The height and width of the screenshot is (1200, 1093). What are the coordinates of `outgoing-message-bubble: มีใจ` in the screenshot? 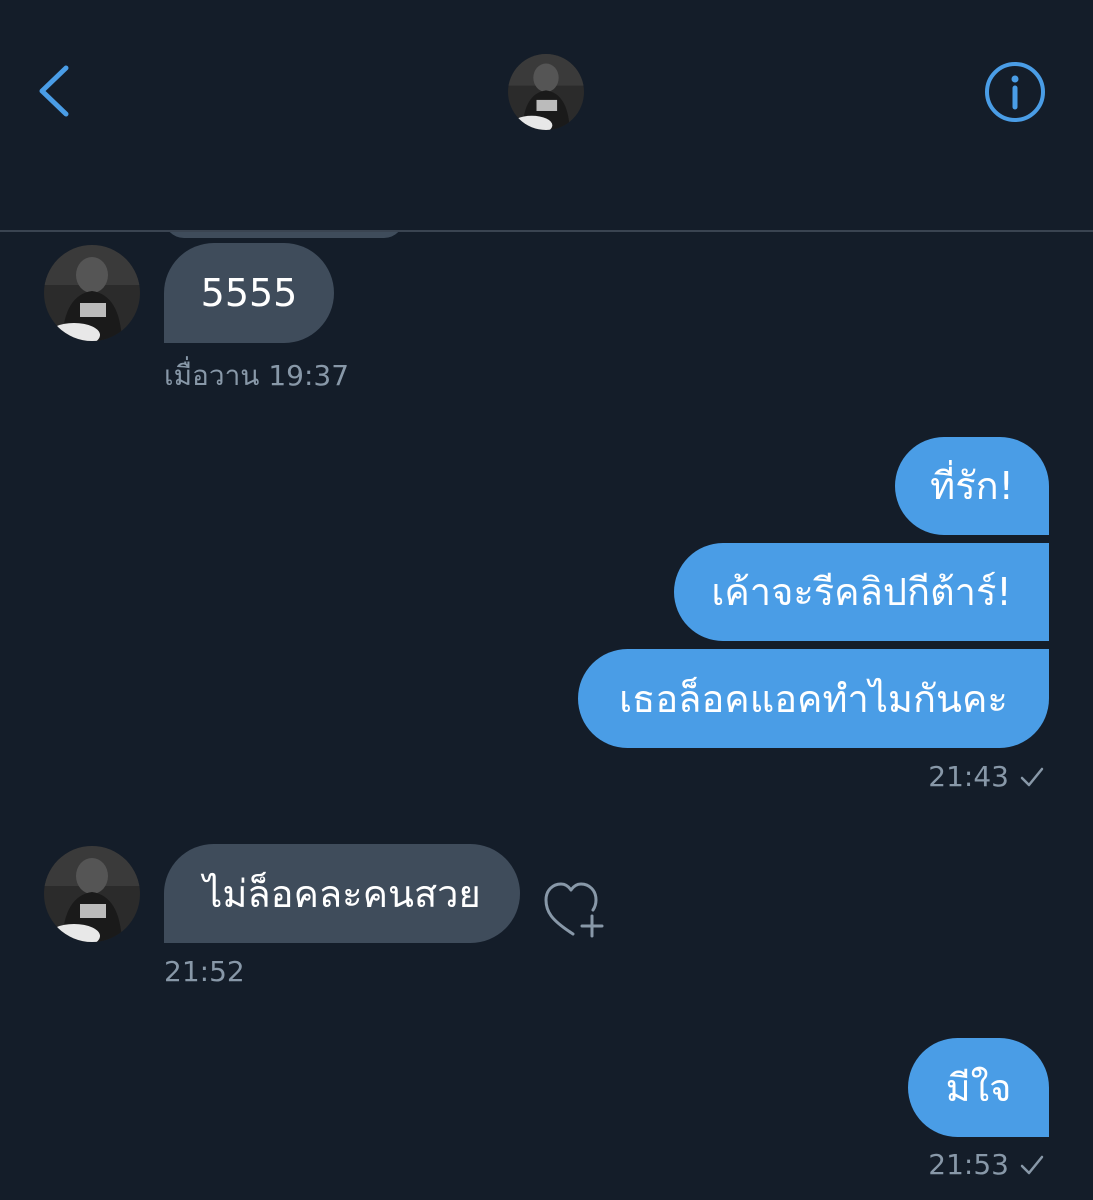 It's located at (978, 1087).